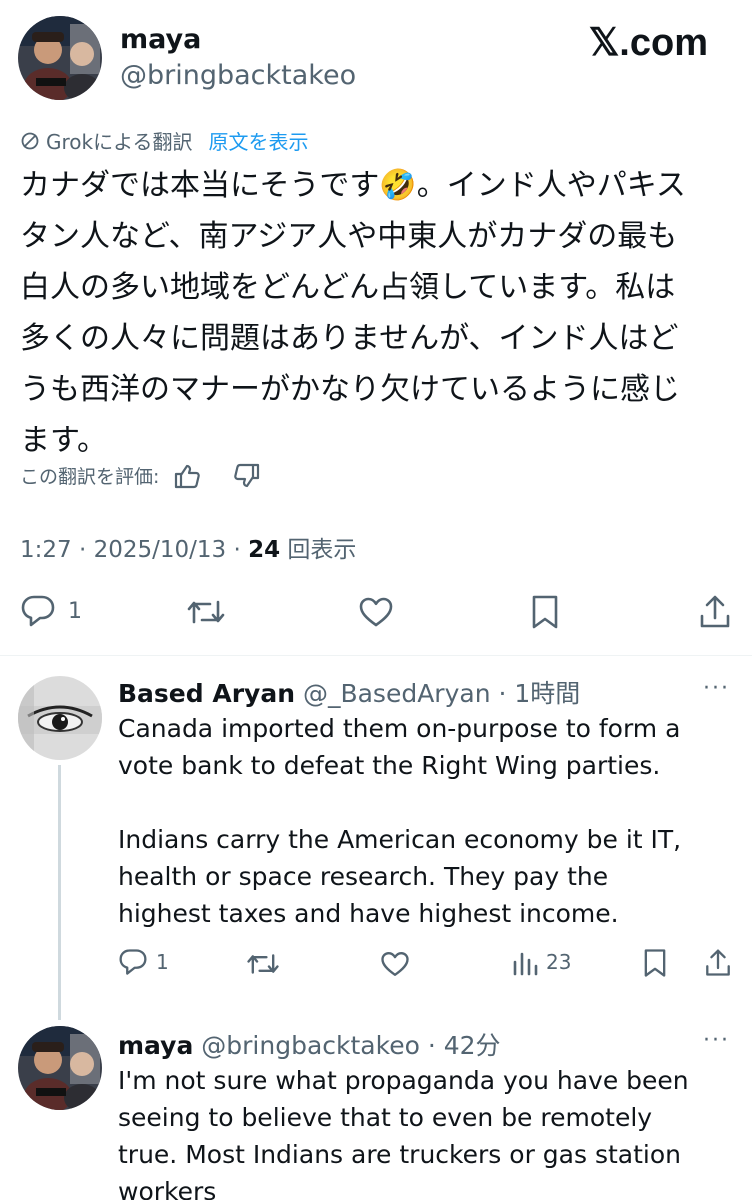 The image size is (752, 1200). Describe the element at coordinates (350, 389) in the screenshot. I see `tweet-text-line: うも西洋のマナーがかなり欠けているように感じ` at that location.